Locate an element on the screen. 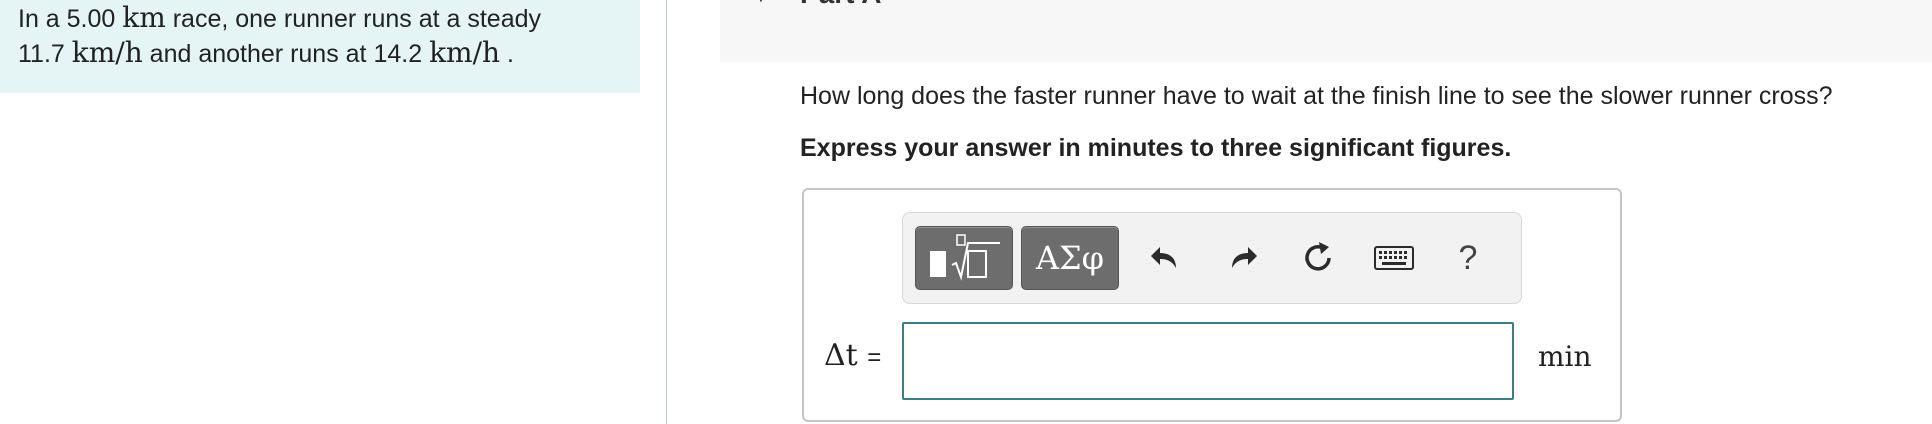 The width and height of the screenshot is (1932, 424). undo-icon is located at coordinates (1166, 258).